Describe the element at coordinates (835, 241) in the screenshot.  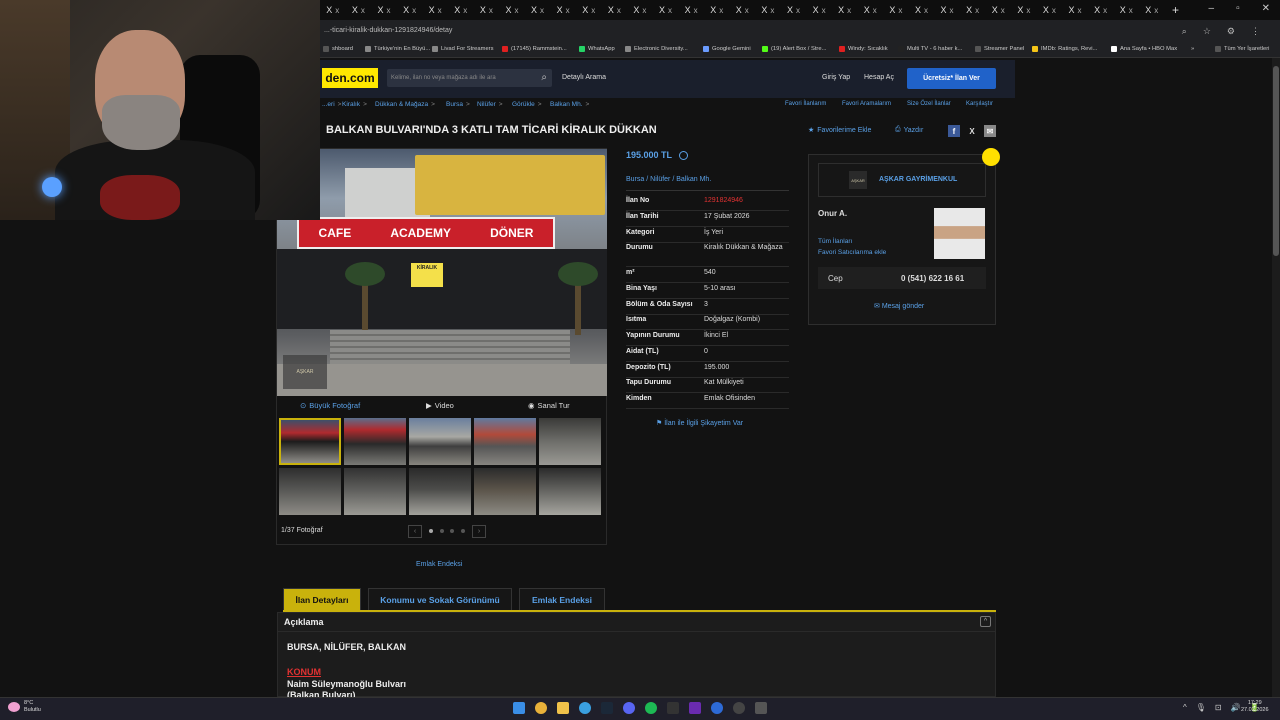
I see `all-listings-link: Tüm İlanları` at that location.